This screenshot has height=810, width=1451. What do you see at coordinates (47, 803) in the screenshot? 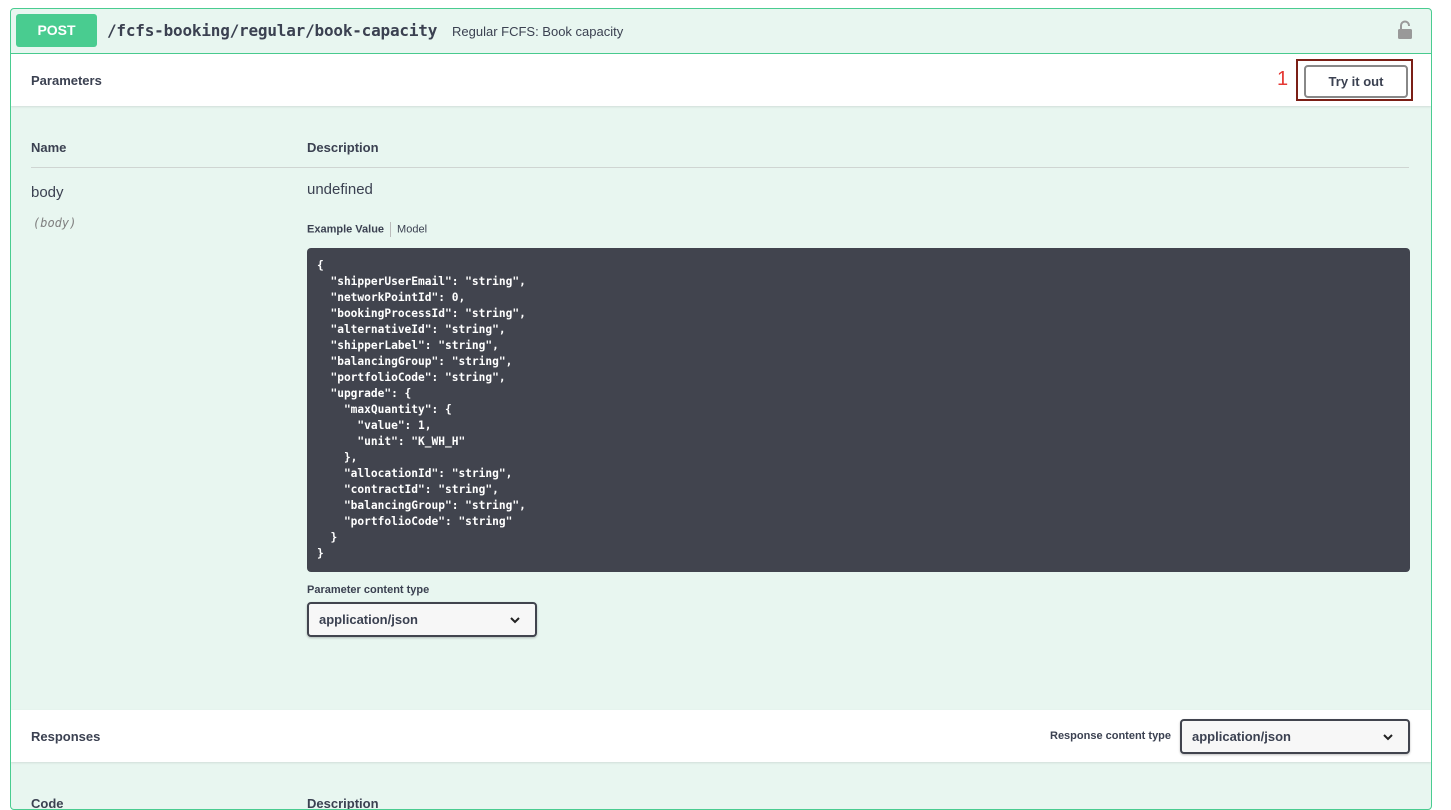
I see `responses-code-header: Code` at bounding box center [47, 803].